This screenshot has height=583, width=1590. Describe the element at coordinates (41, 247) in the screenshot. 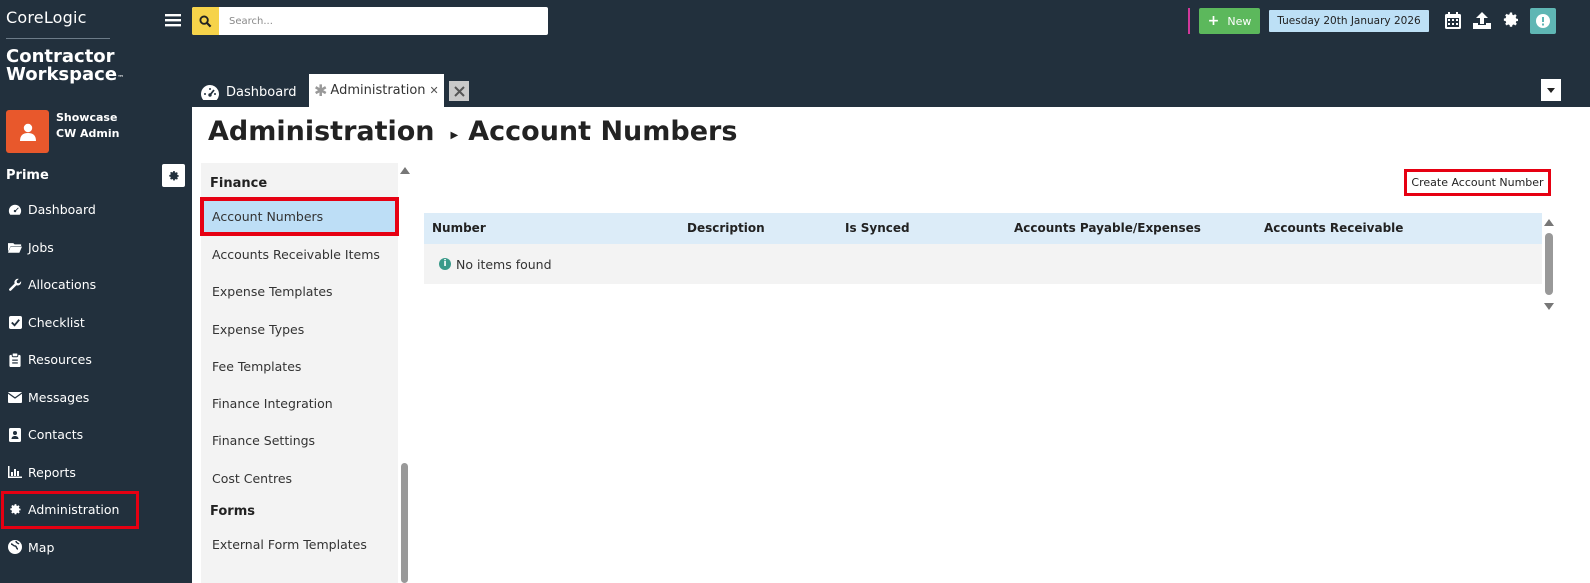

I see `sidebar-item-label: Jobs` at that location.